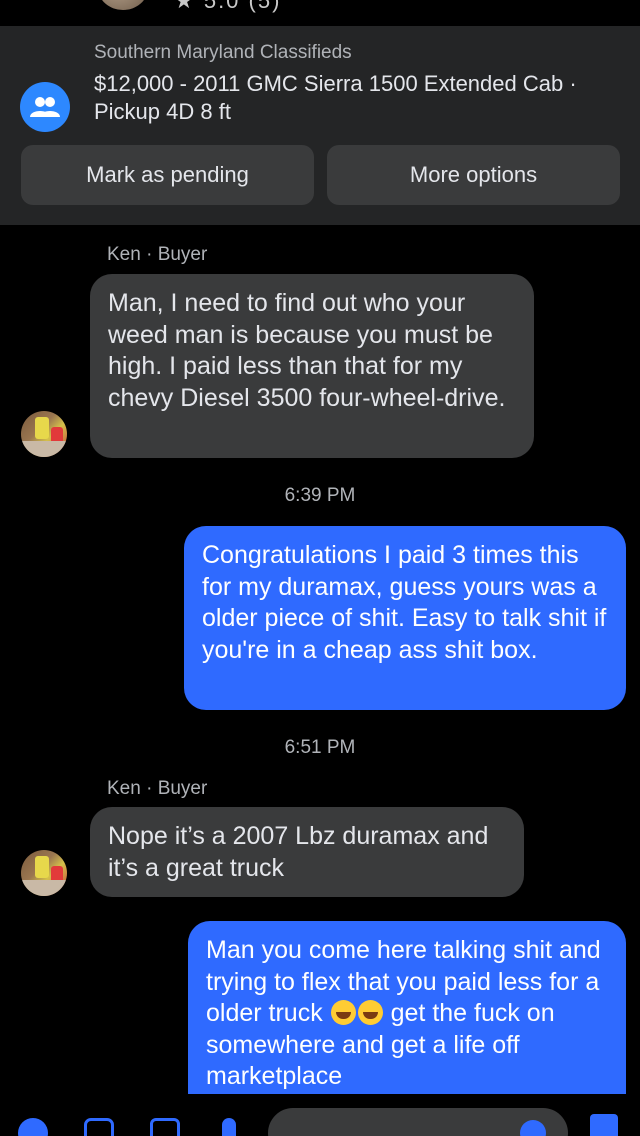  Describe the element at coordinates (320, 747) in the screenshot. I see `message-timestamp: 6:51 PM` at that location.